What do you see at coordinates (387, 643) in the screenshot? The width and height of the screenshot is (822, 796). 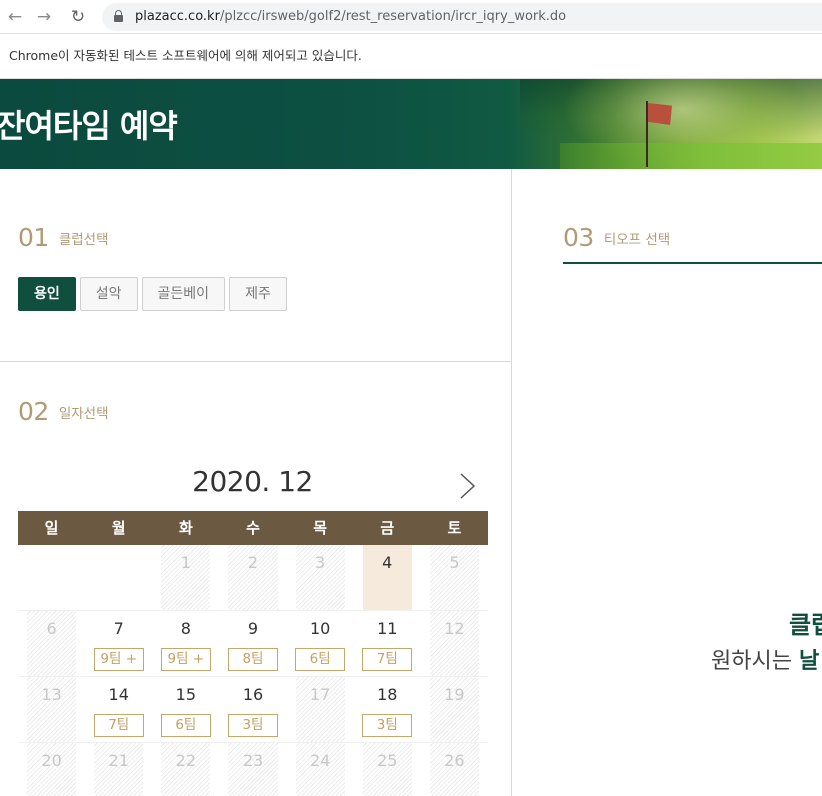 I see `calendar-day-cell: 11 7팀` at bounding box center [387, 643].